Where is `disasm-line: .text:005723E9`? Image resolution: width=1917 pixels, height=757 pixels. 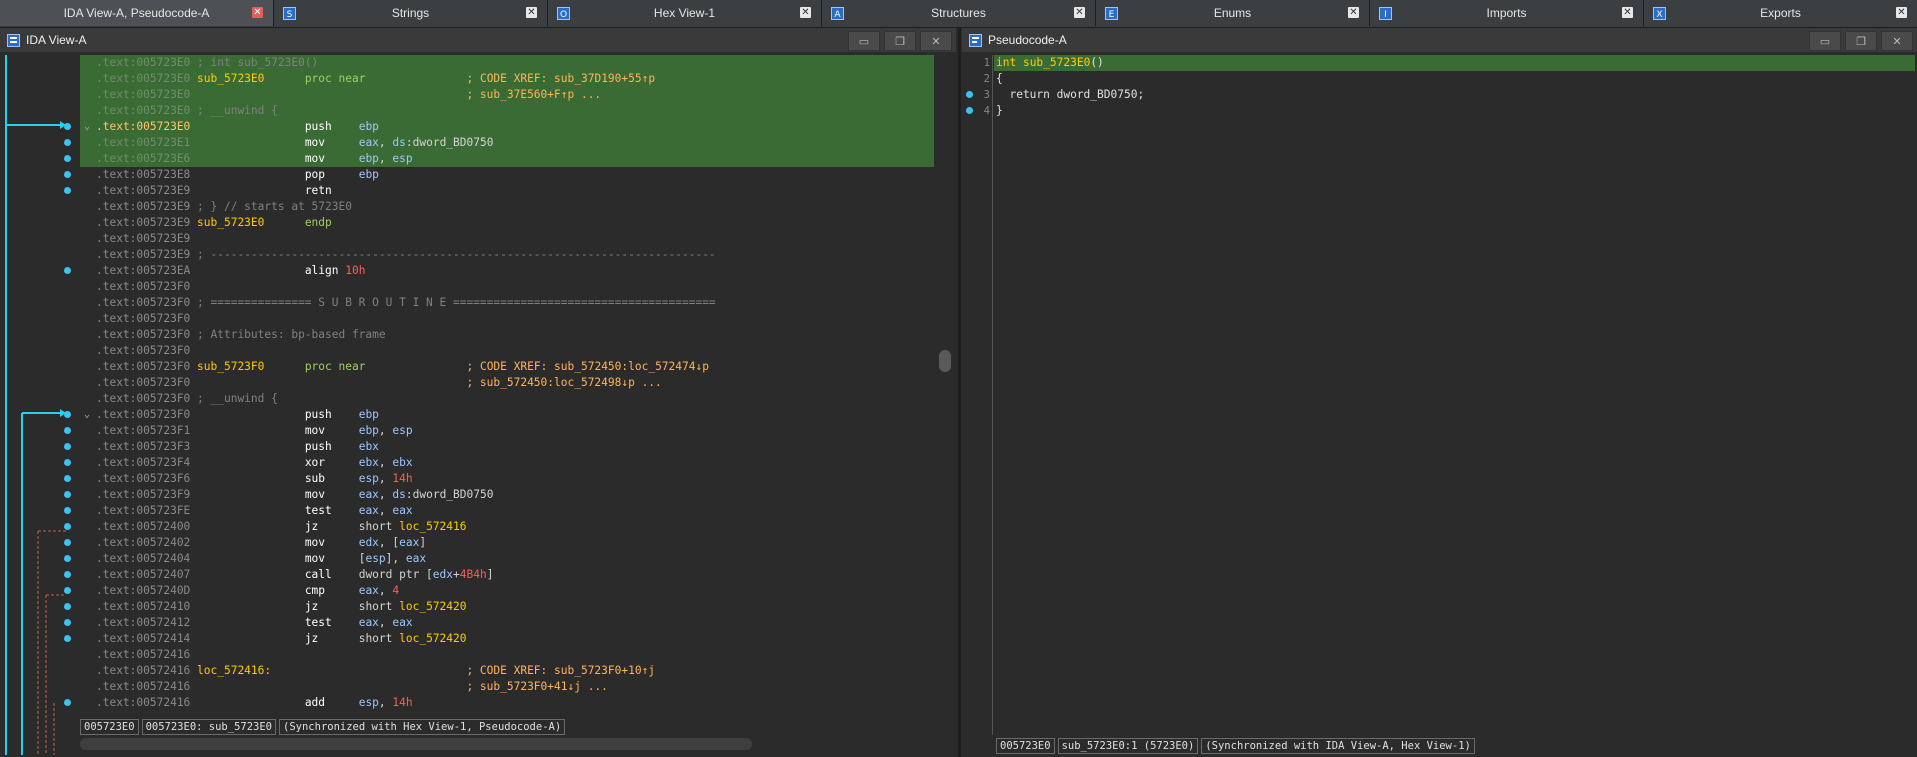 disasm-line: .text:005723E9 is located at coordinates (507, 239).